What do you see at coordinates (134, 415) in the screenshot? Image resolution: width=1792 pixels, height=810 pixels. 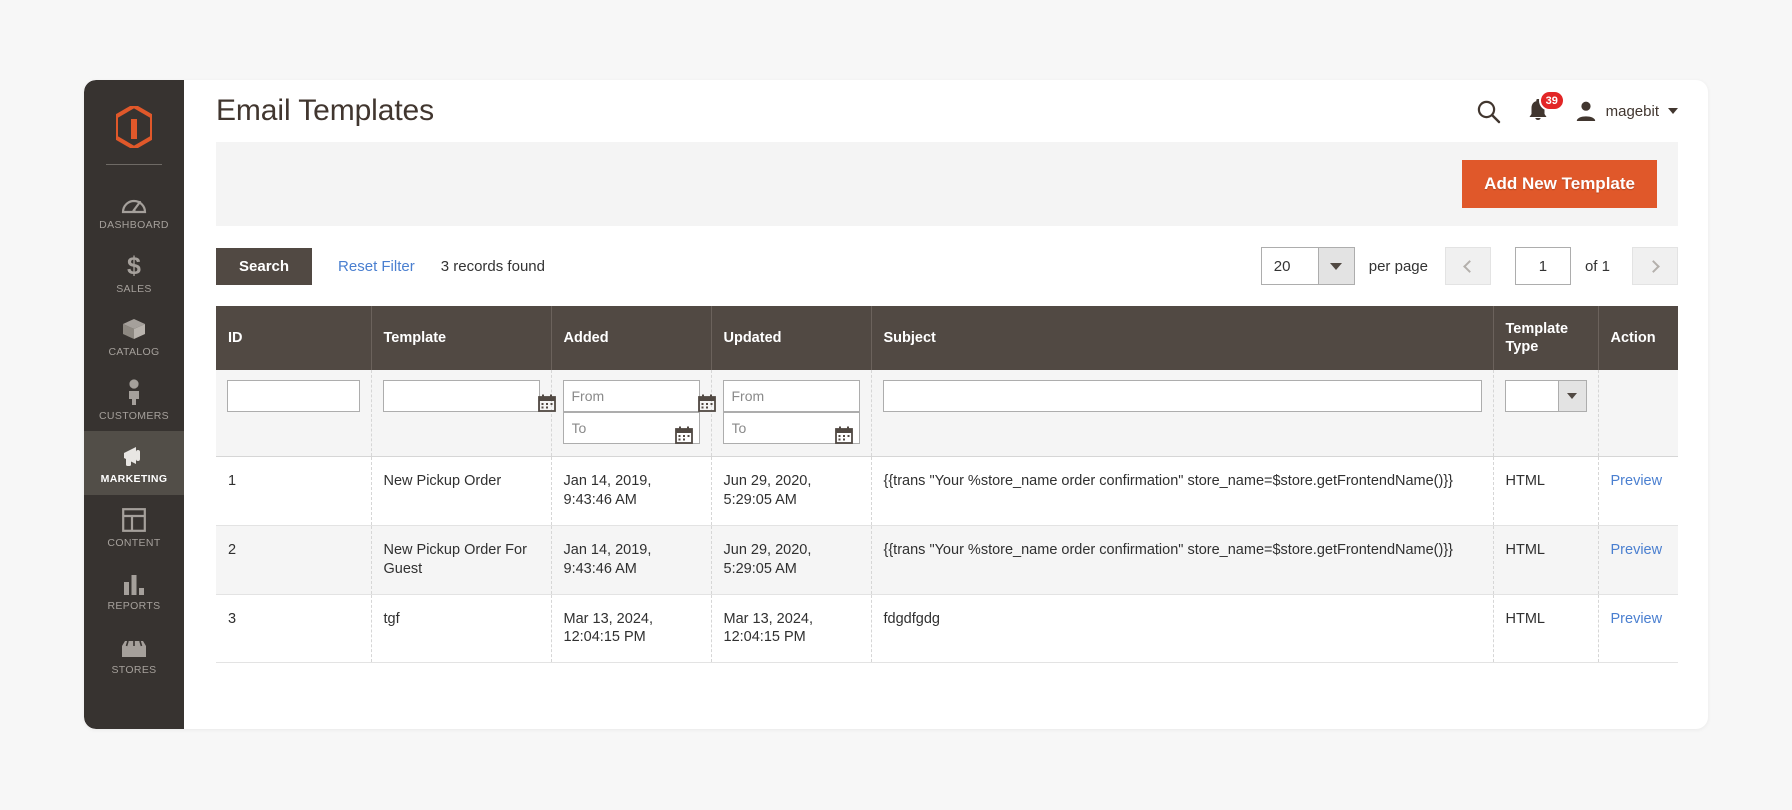 I see `sidebar-item-label: CUSTOMERS` at bounding box center [134, 415].